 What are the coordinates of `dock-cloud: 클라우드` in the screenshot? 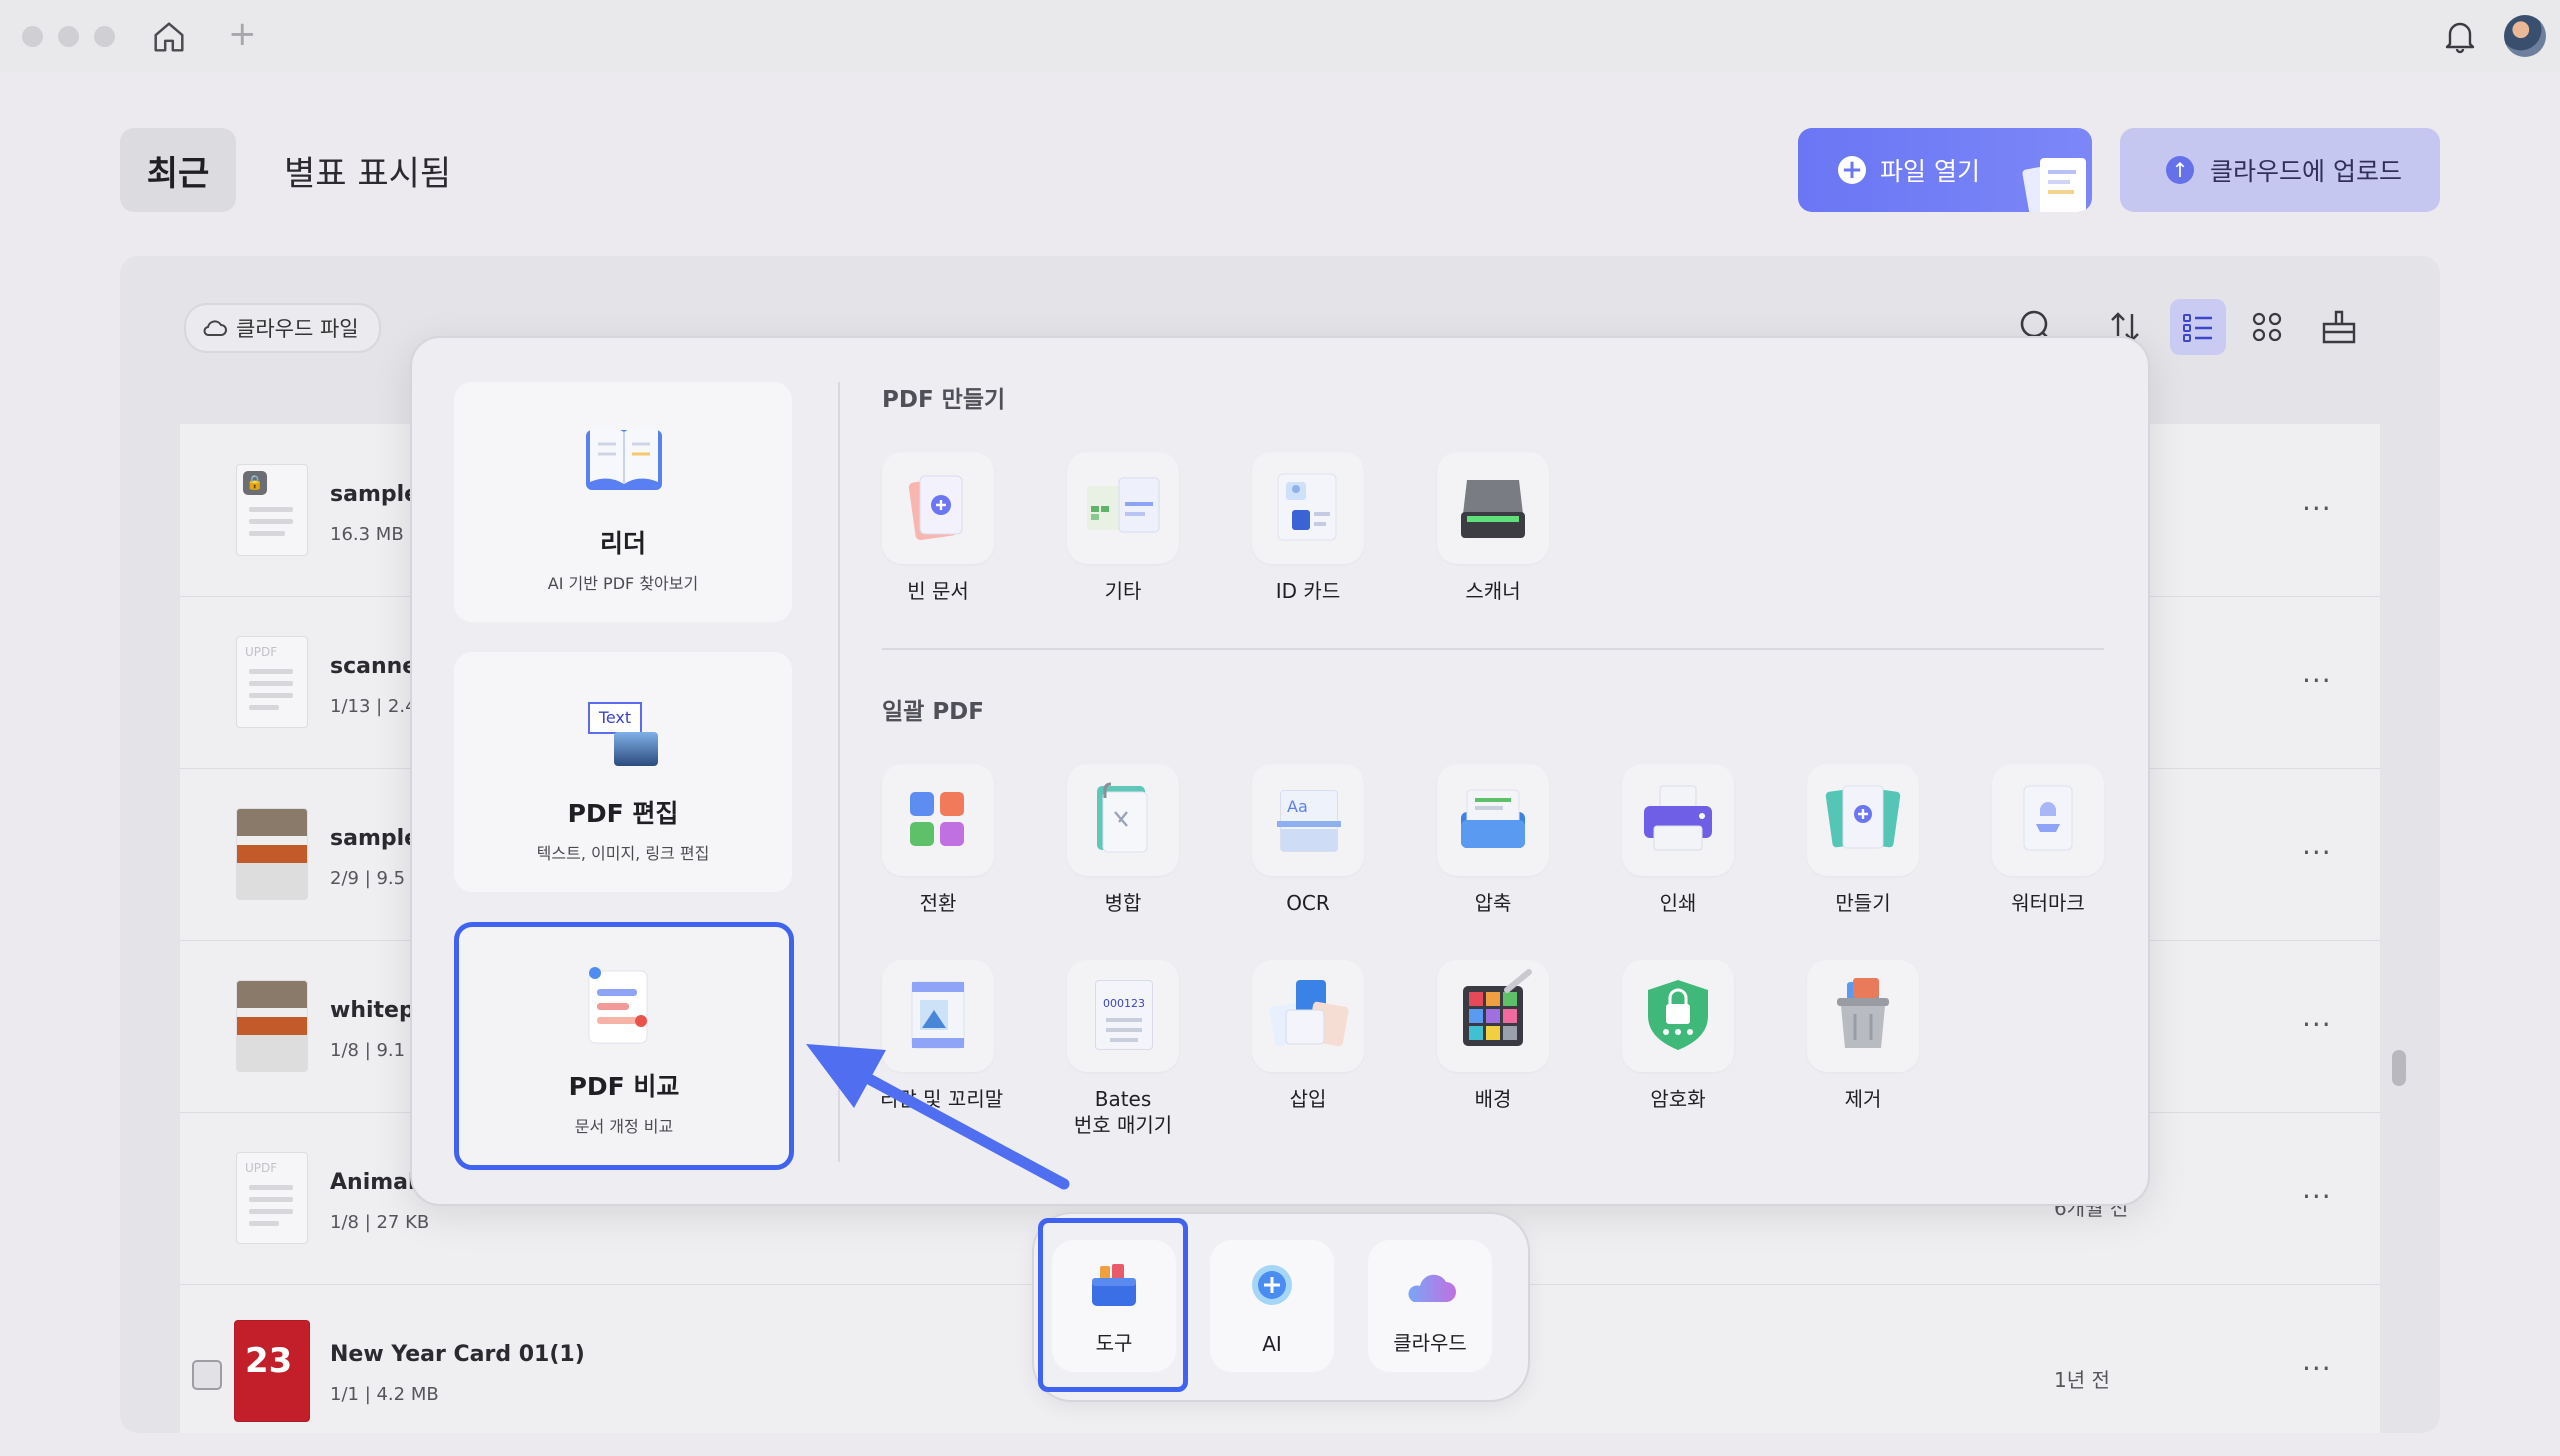 It's located at (1430, 1306).